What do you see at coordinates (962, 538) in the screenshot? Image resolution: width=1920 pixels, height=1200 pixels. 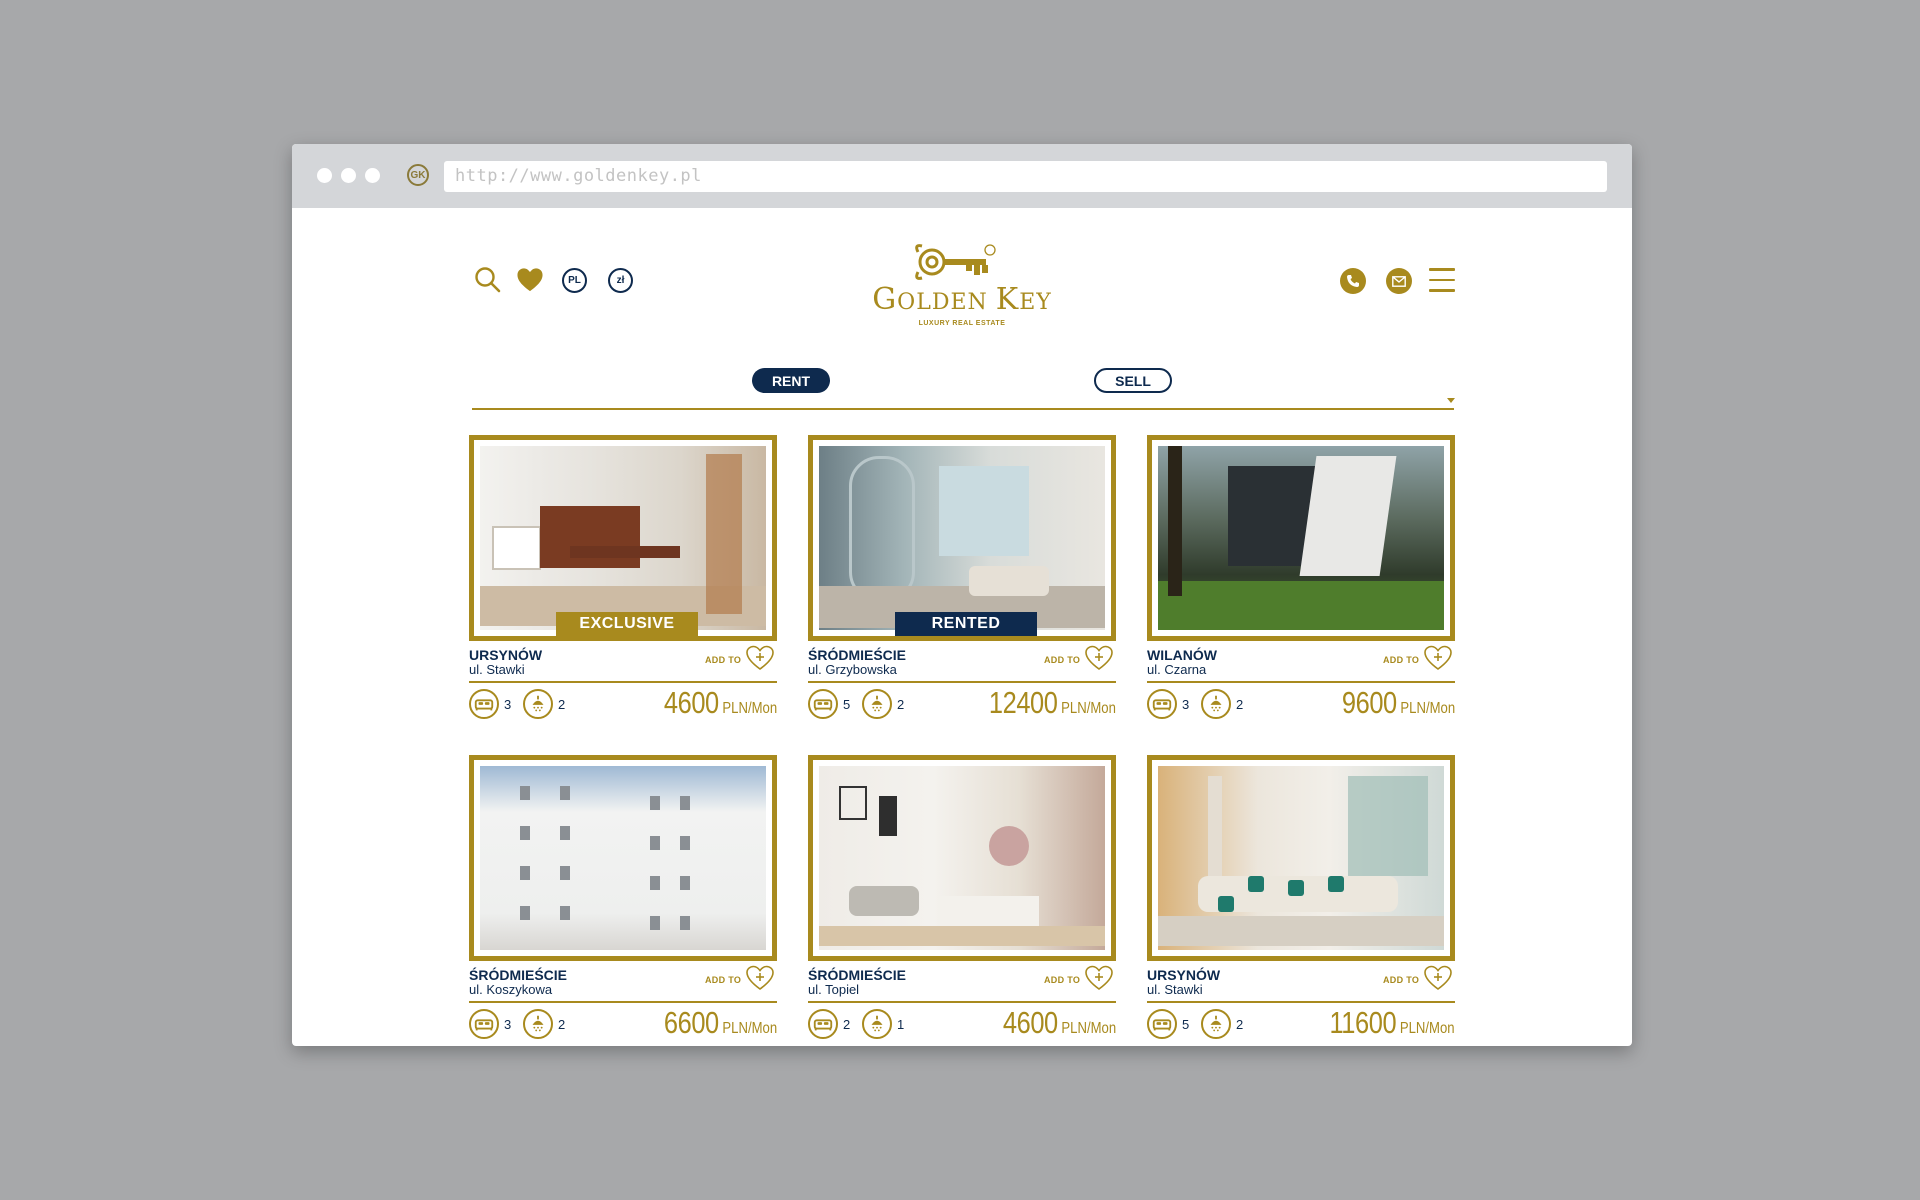 I see `listing-photo: RENTED` at bounding box center [962, 538].